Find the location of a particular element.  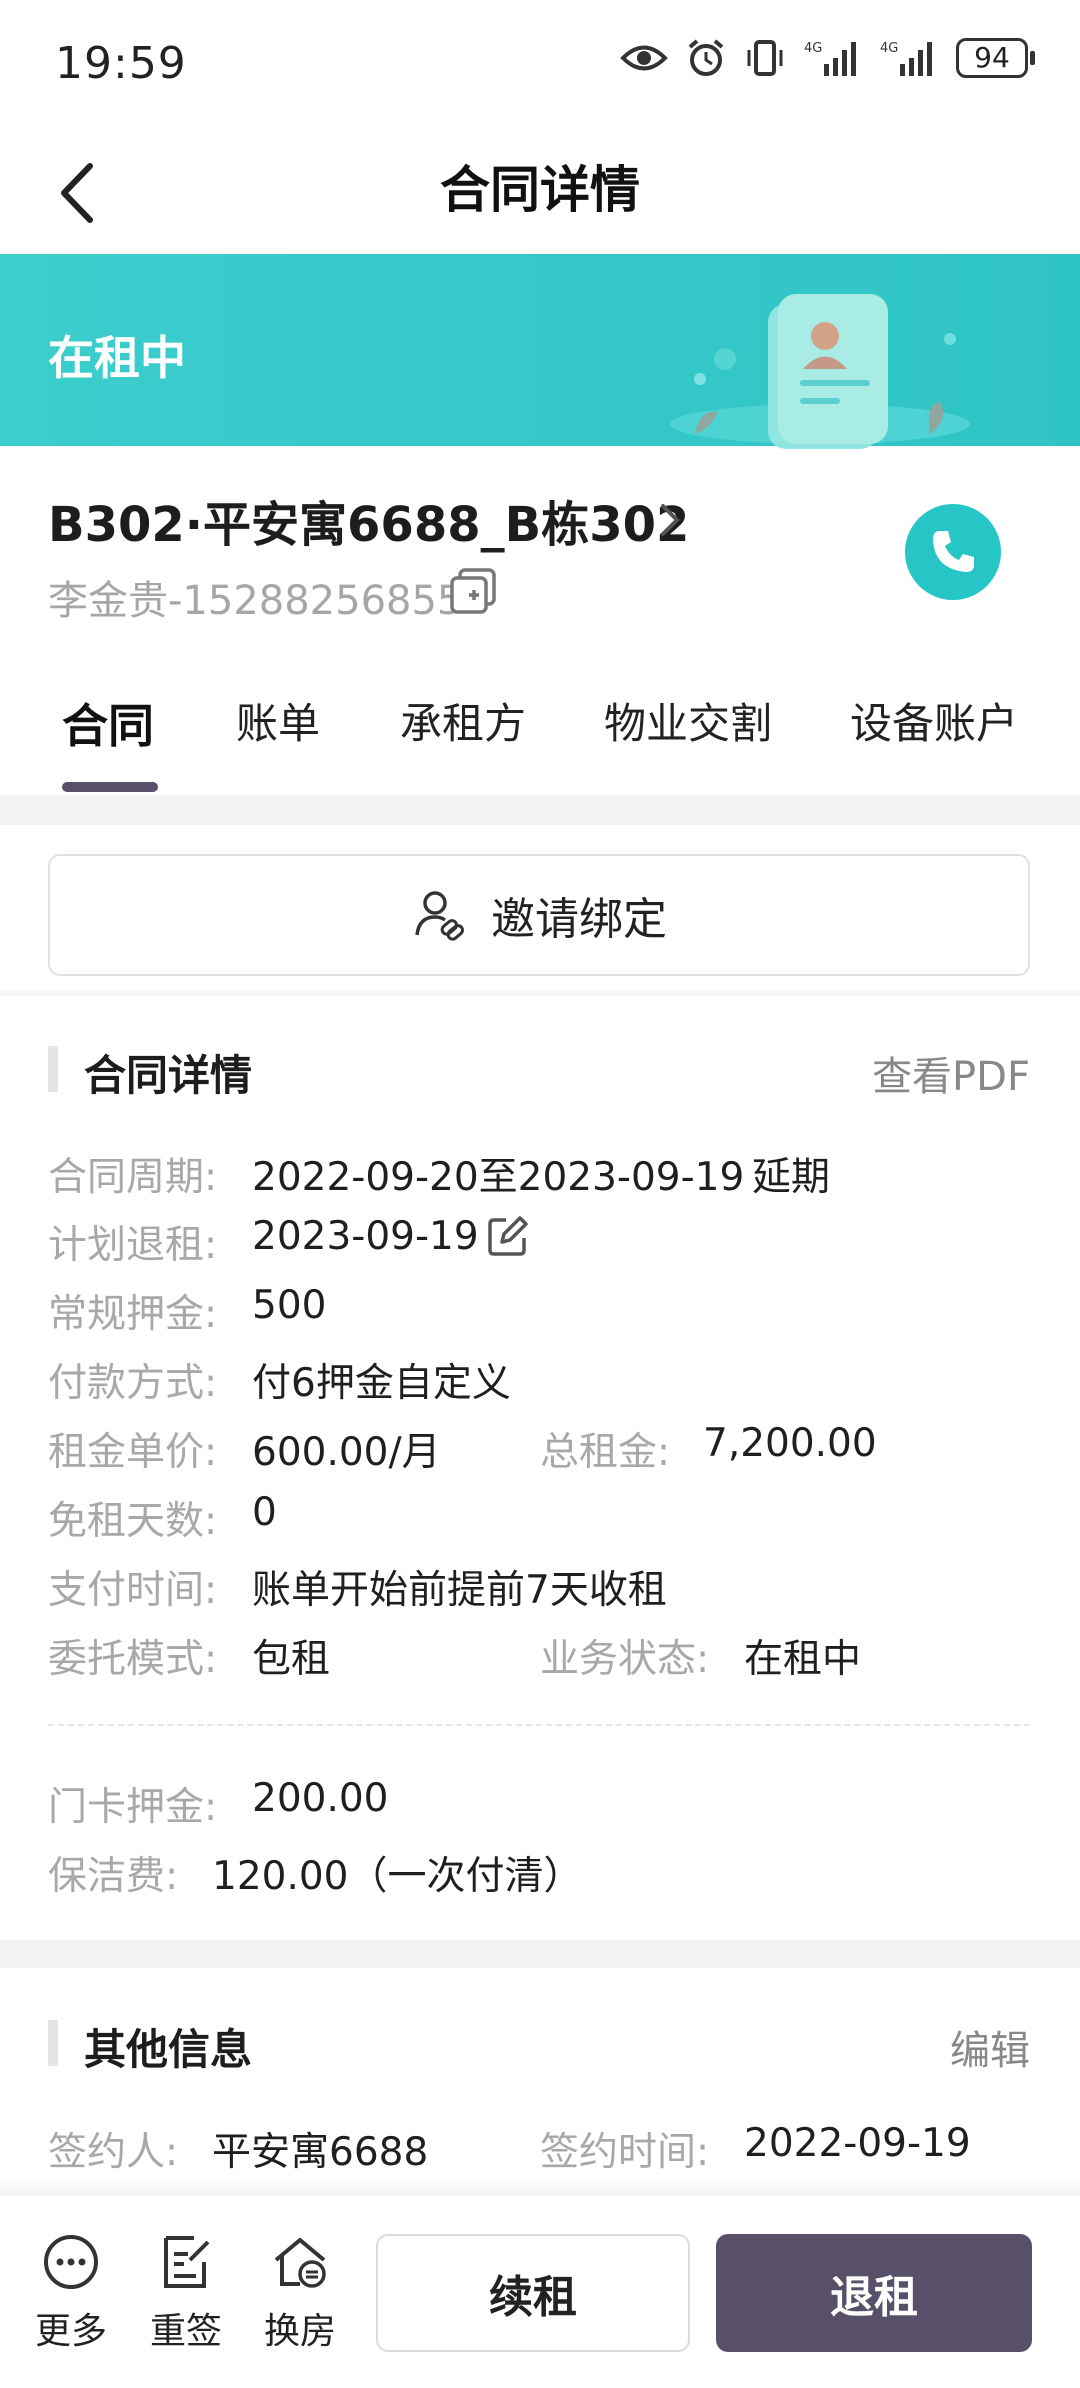

mode-value: 包租 is located at coordinates (291, 1659).